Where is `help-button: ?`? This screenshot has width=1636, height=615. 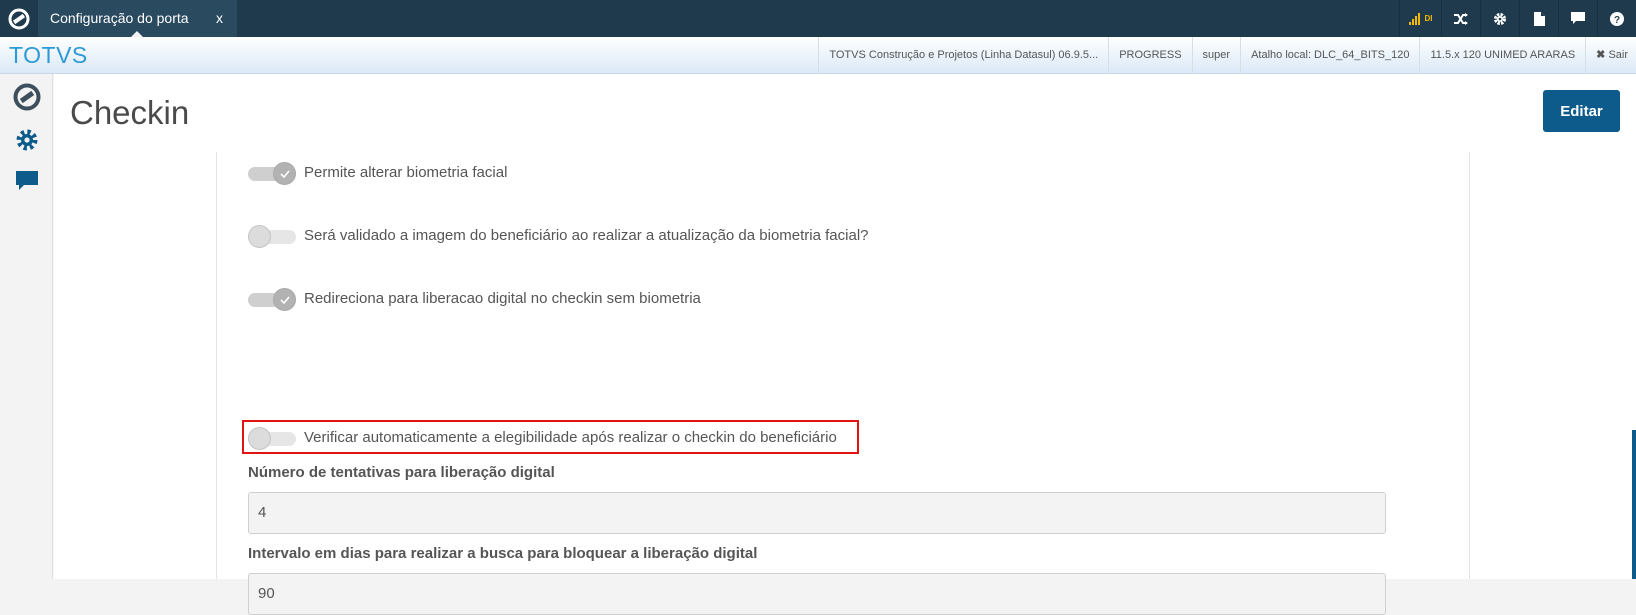 help-button: ? is located at coordinates (1616, 18).